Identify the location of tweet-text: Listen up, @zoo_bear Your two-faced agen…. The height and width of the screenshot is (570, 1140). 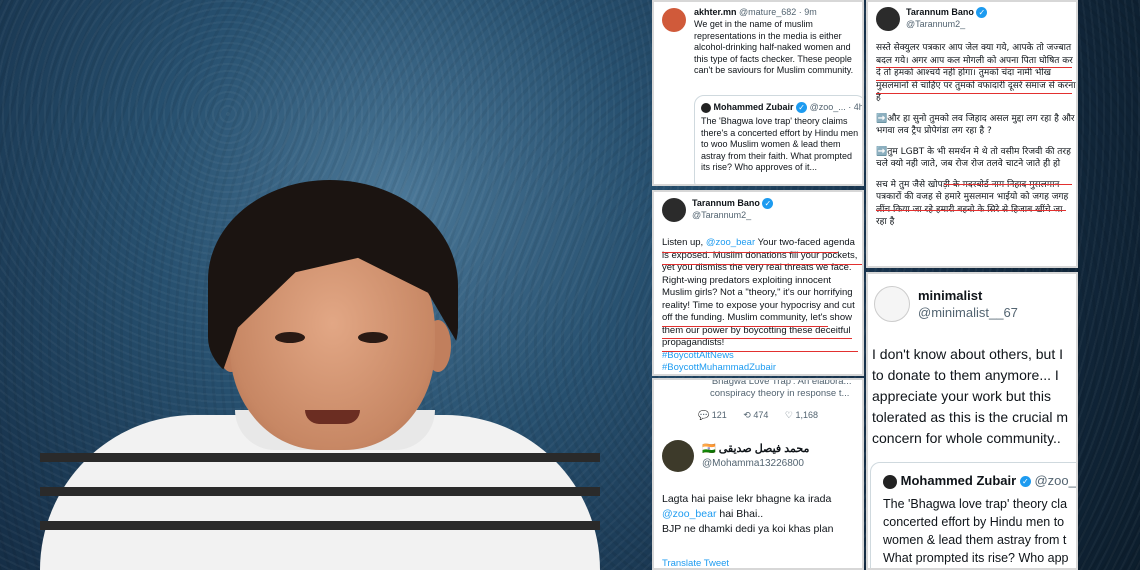
(762, 305).